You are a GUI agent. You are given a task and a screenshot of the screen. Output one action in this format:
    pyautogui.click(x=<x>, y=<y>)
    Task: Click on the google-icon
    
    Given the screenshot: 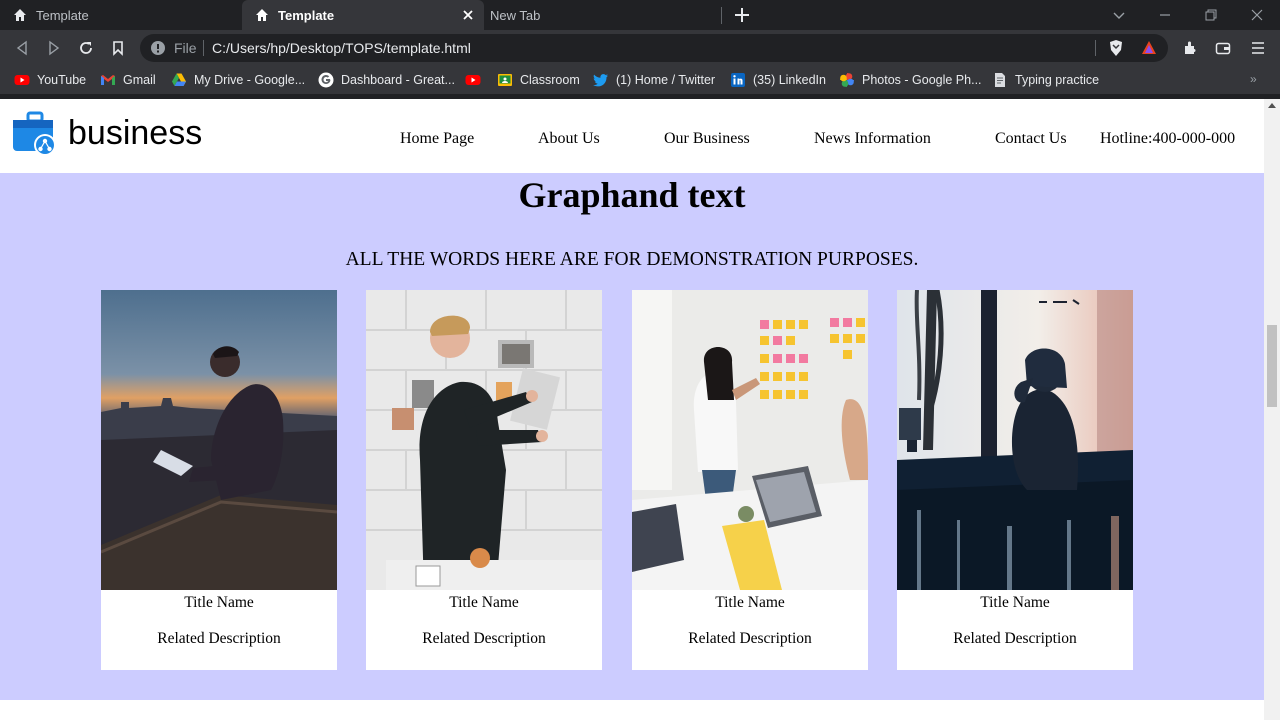 What is the action you would take?
    pyautogui.click(x=326, y=80)
    